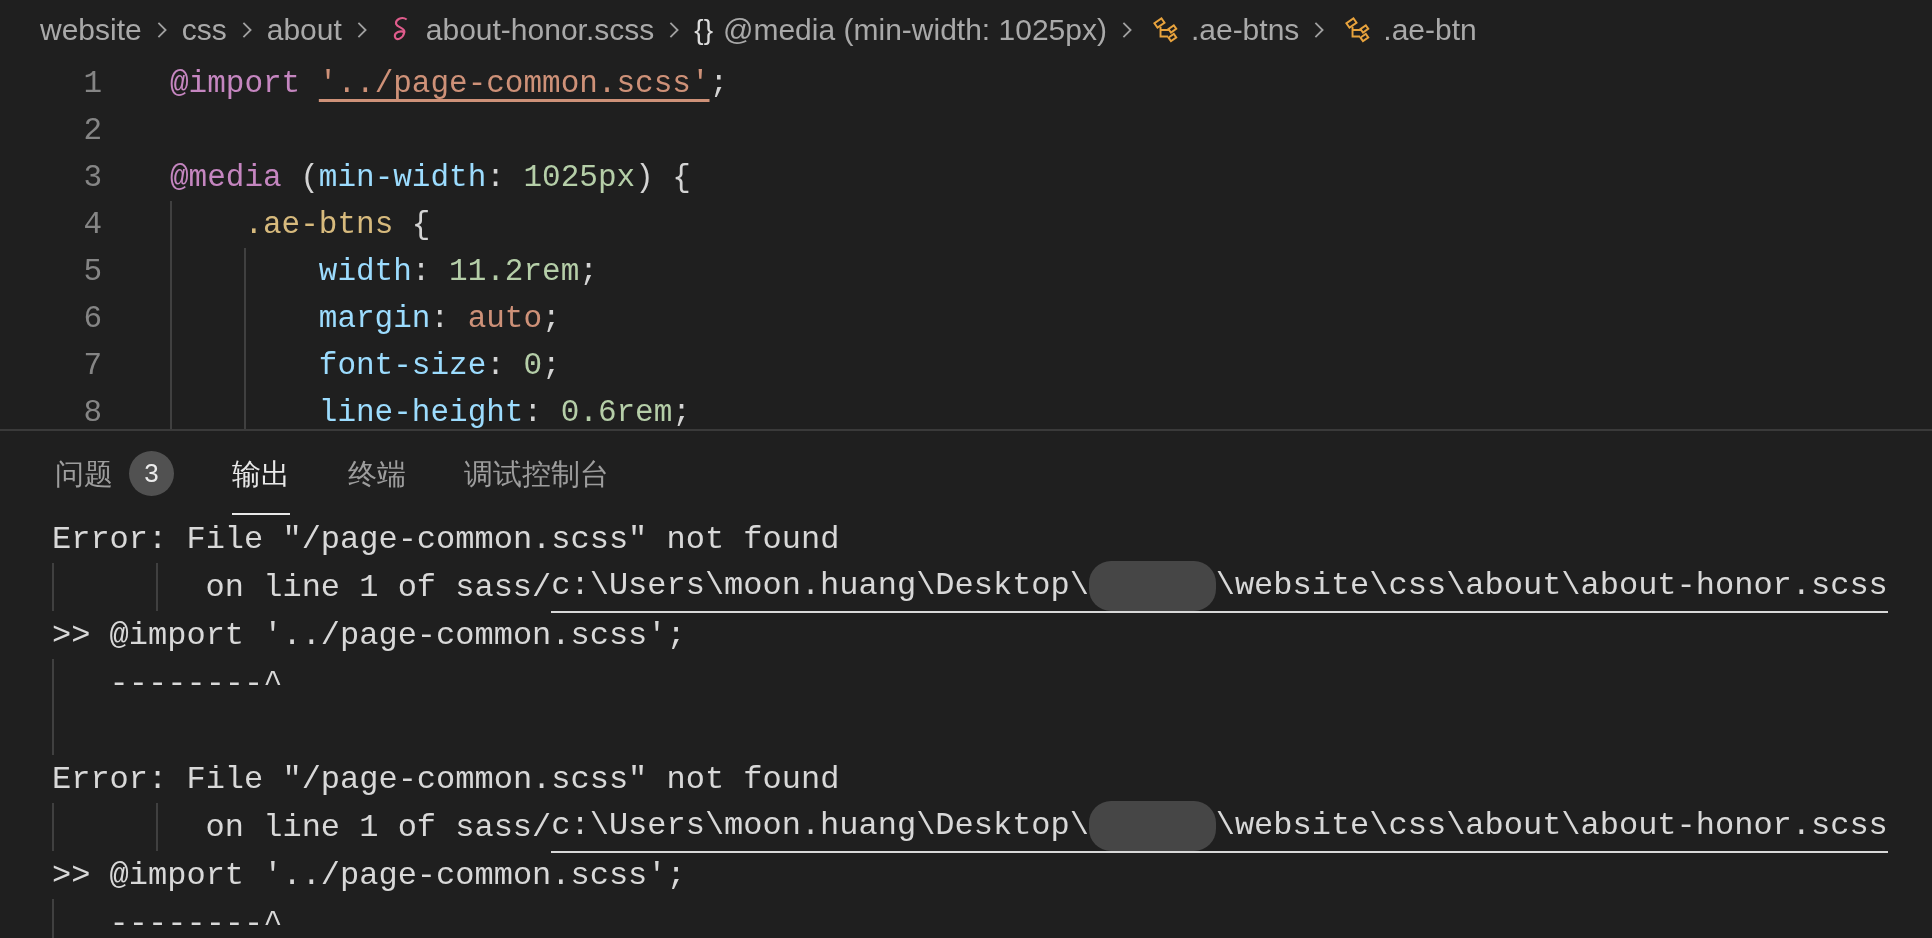  Describe the element at coordinates (92, 412) in the screenshot. I see `line-number: 8` at that location.